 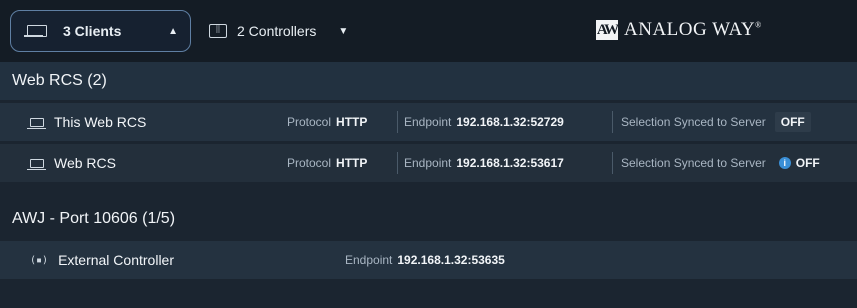 I want to click on client-name: Web RCS, so click(x=85, y=163).